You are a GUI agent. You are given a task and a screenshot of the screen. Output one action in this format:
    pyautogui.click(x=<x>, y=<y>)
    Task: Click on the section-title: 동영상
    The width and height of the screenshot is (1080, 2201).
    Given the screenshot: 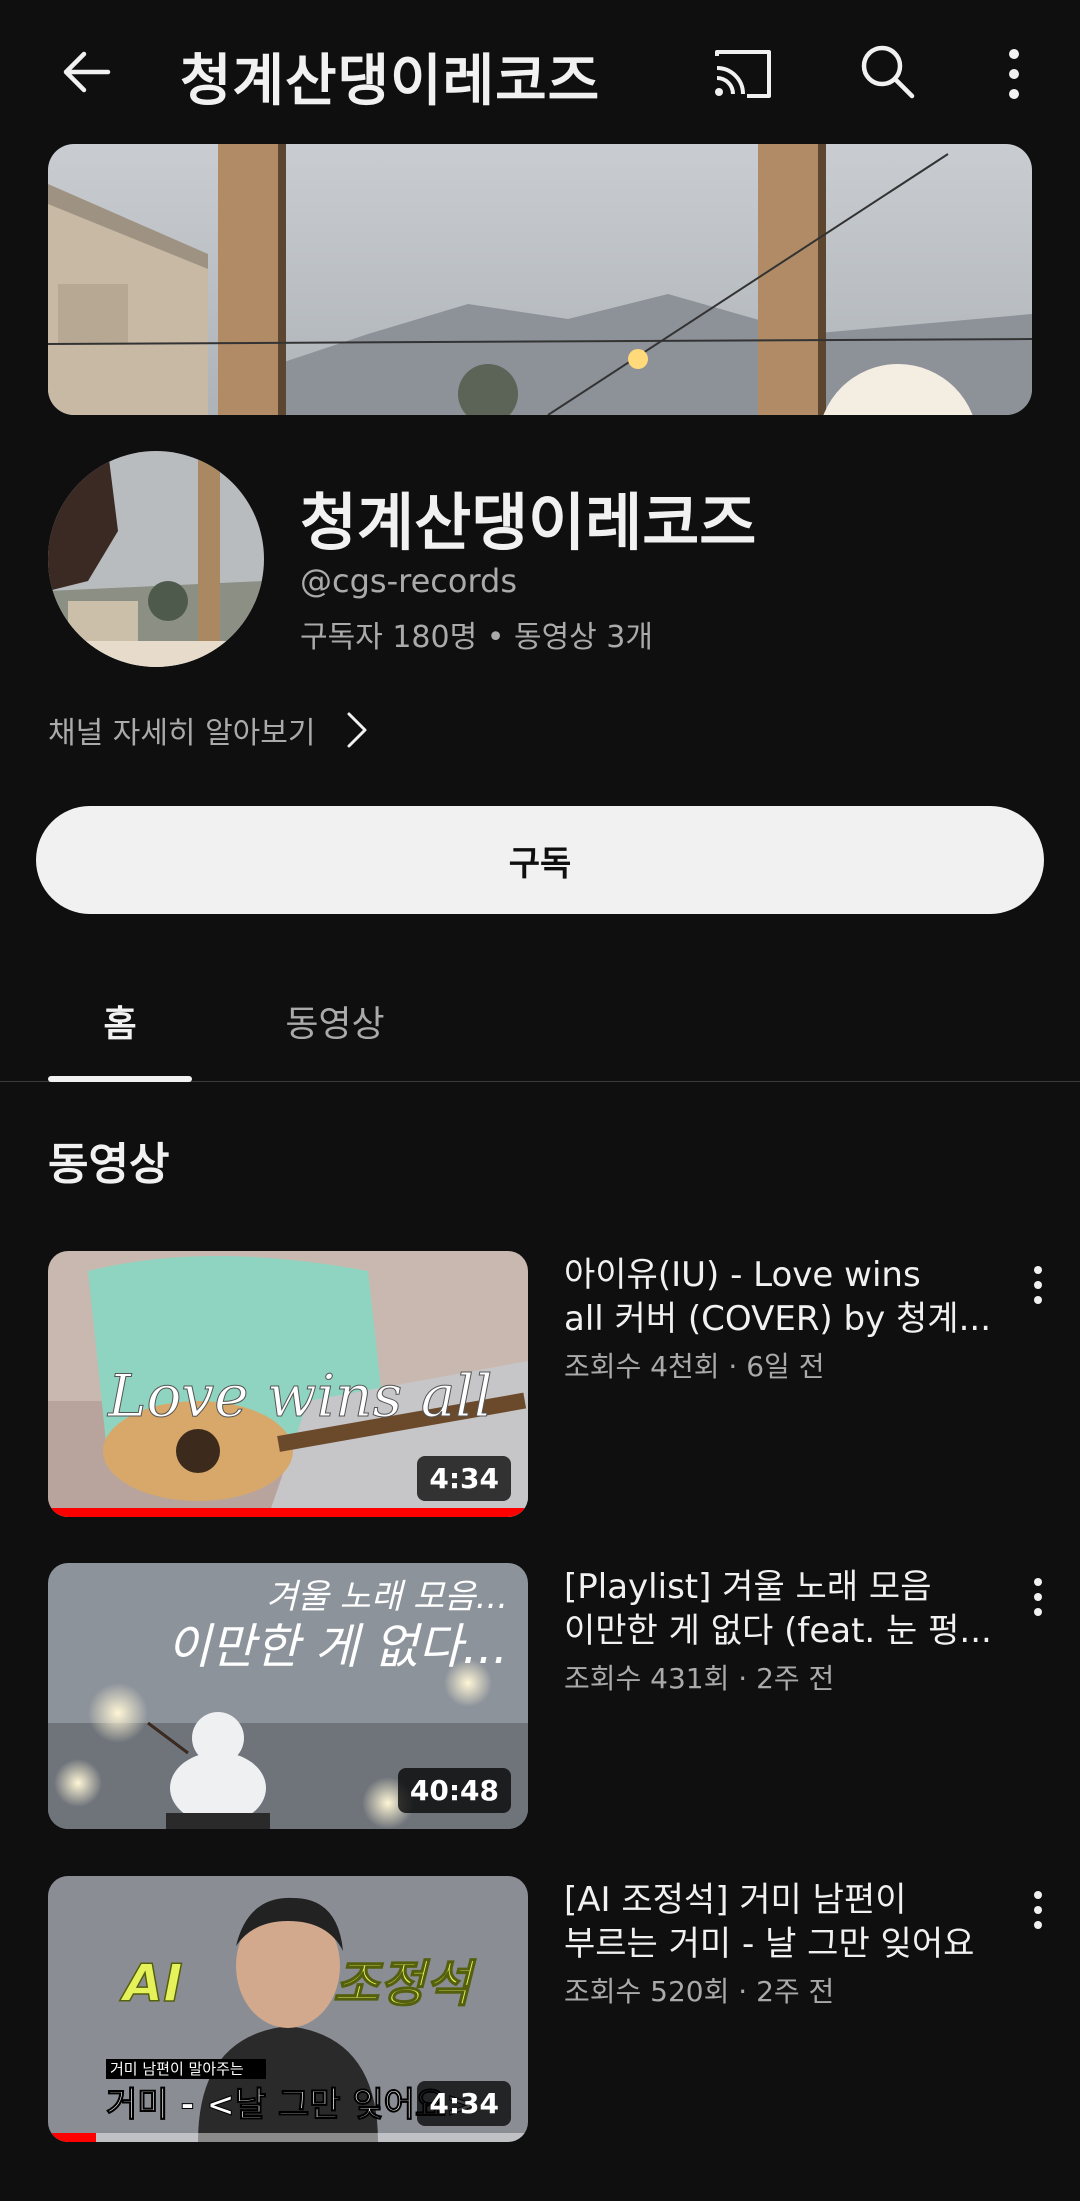 What is the action you would take?
    pyautogui.click(x=109, y=1164)
    